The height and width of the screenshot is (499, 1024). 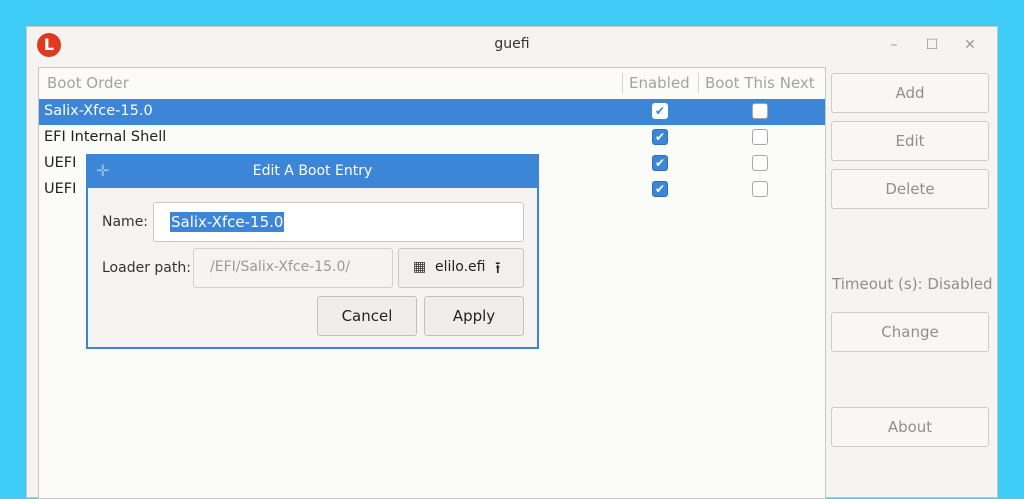 I want to click on delete-button: Delete, so click(x=910, y=189).